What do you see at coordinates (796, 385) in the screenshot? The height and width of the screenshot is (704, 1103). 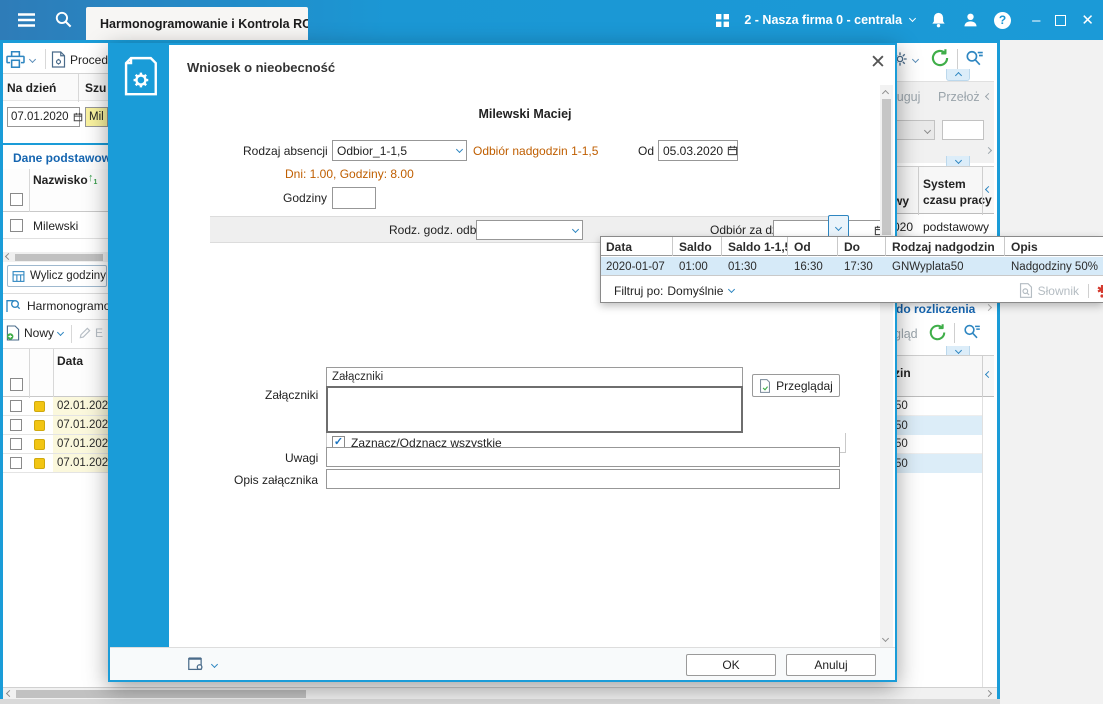 I see `przegladaj-button: Przeglądaj` at bounding box center [796, 385].